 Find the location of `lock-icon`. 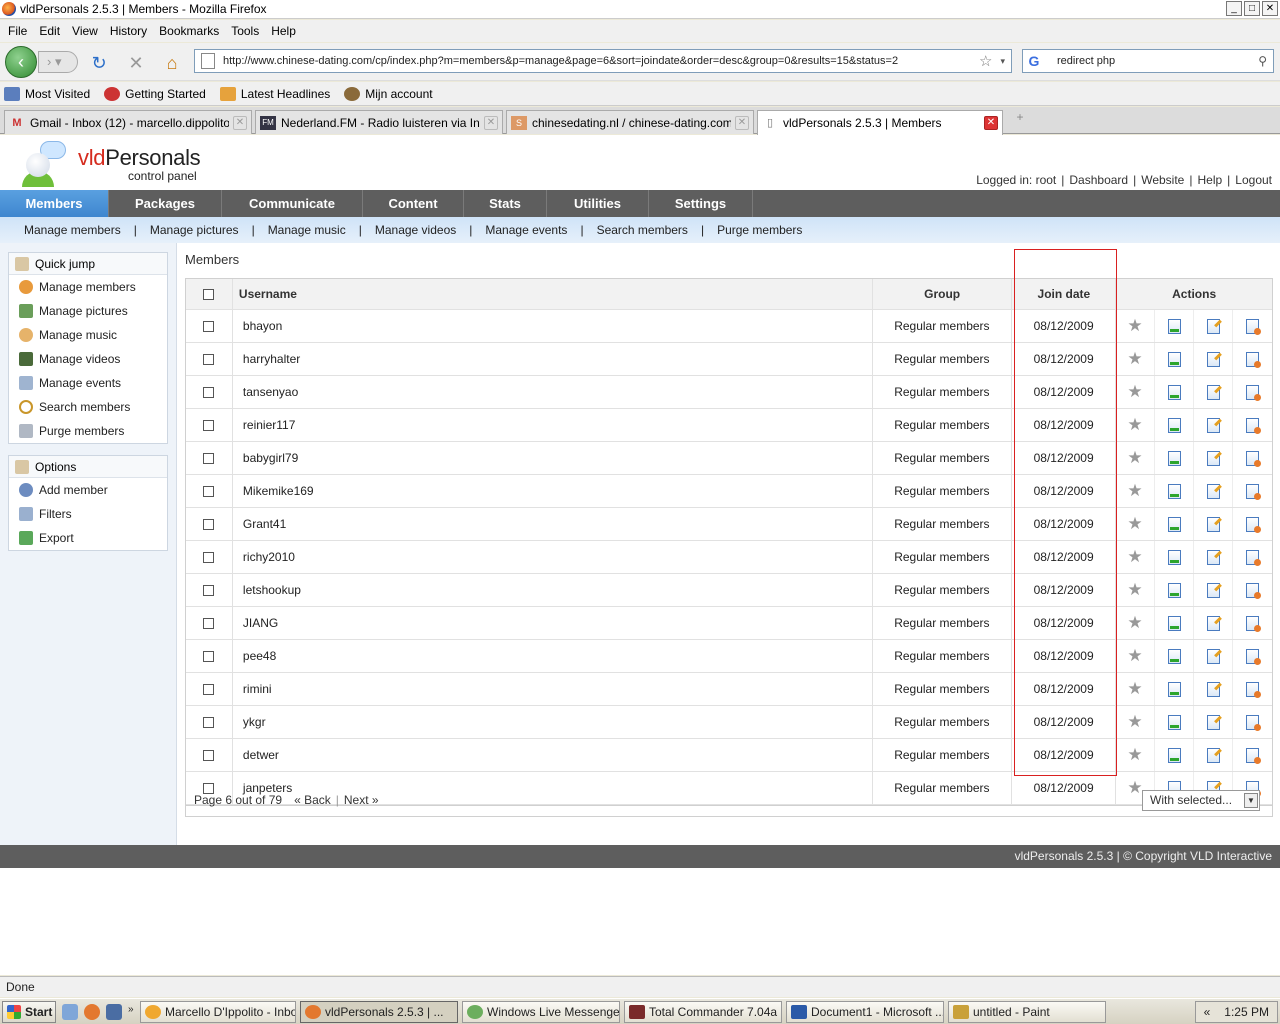

lock-icon is located at coordinates (114, 1011).